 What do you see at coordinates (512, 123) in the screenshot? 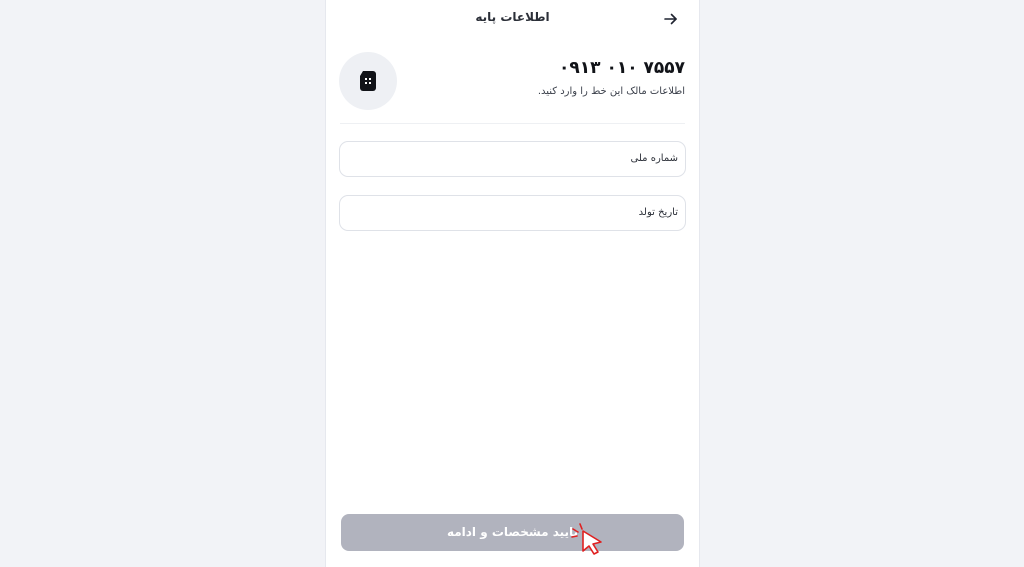
I see `divider` at bounding box center [512, 123].